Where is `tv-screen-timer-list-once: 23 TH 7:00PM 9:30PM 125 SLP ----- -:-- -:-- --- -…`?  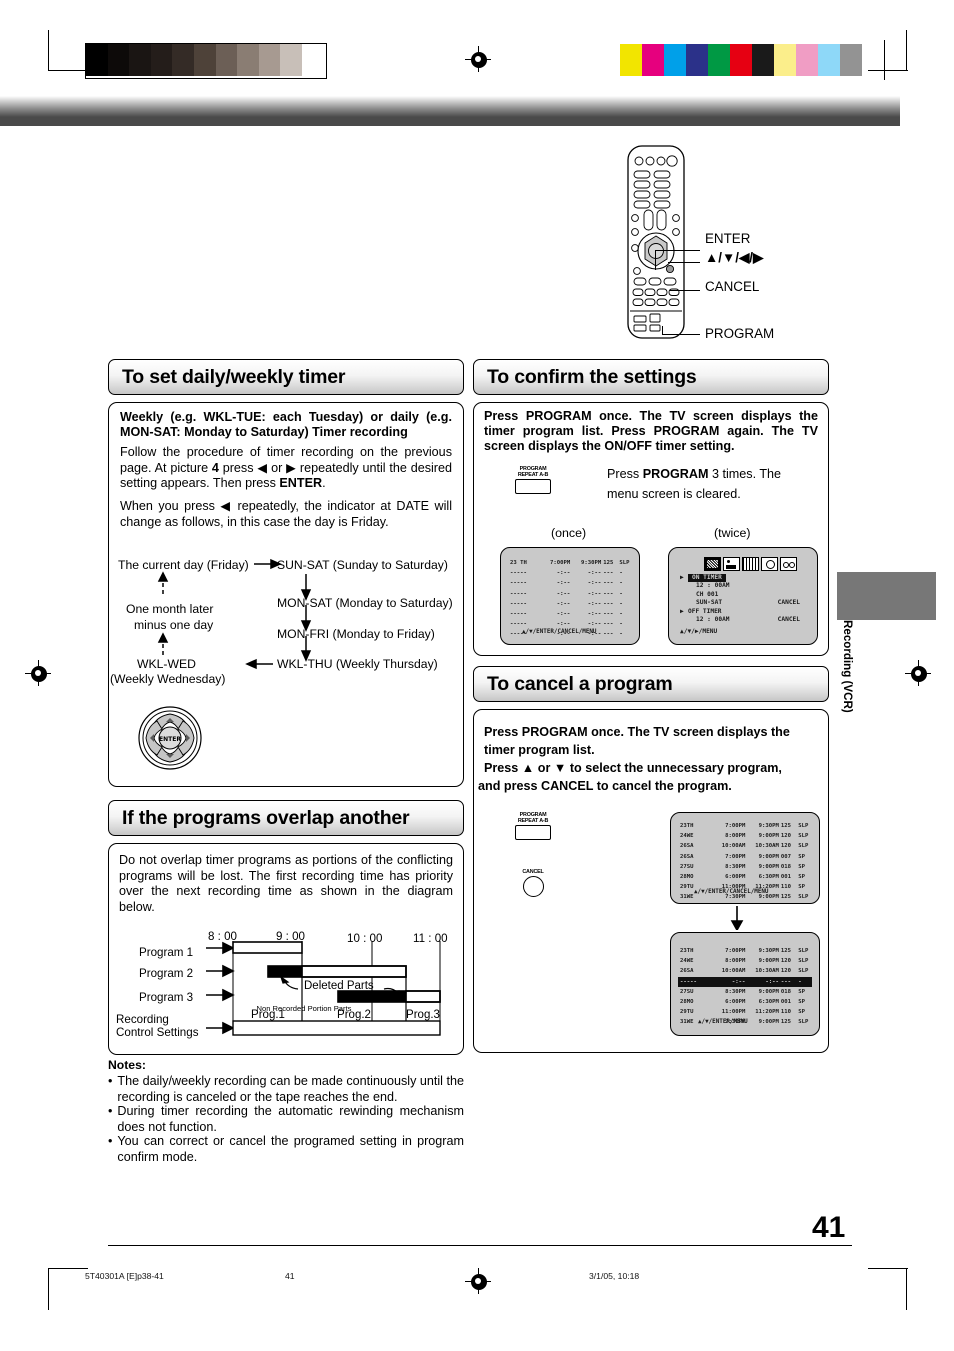
tv-screen-timer-list-once: 23 TH 7:00PM 9:30PM 125 SLP ----- -:-- -:-- --- -… is located at coordinates (570, 596).